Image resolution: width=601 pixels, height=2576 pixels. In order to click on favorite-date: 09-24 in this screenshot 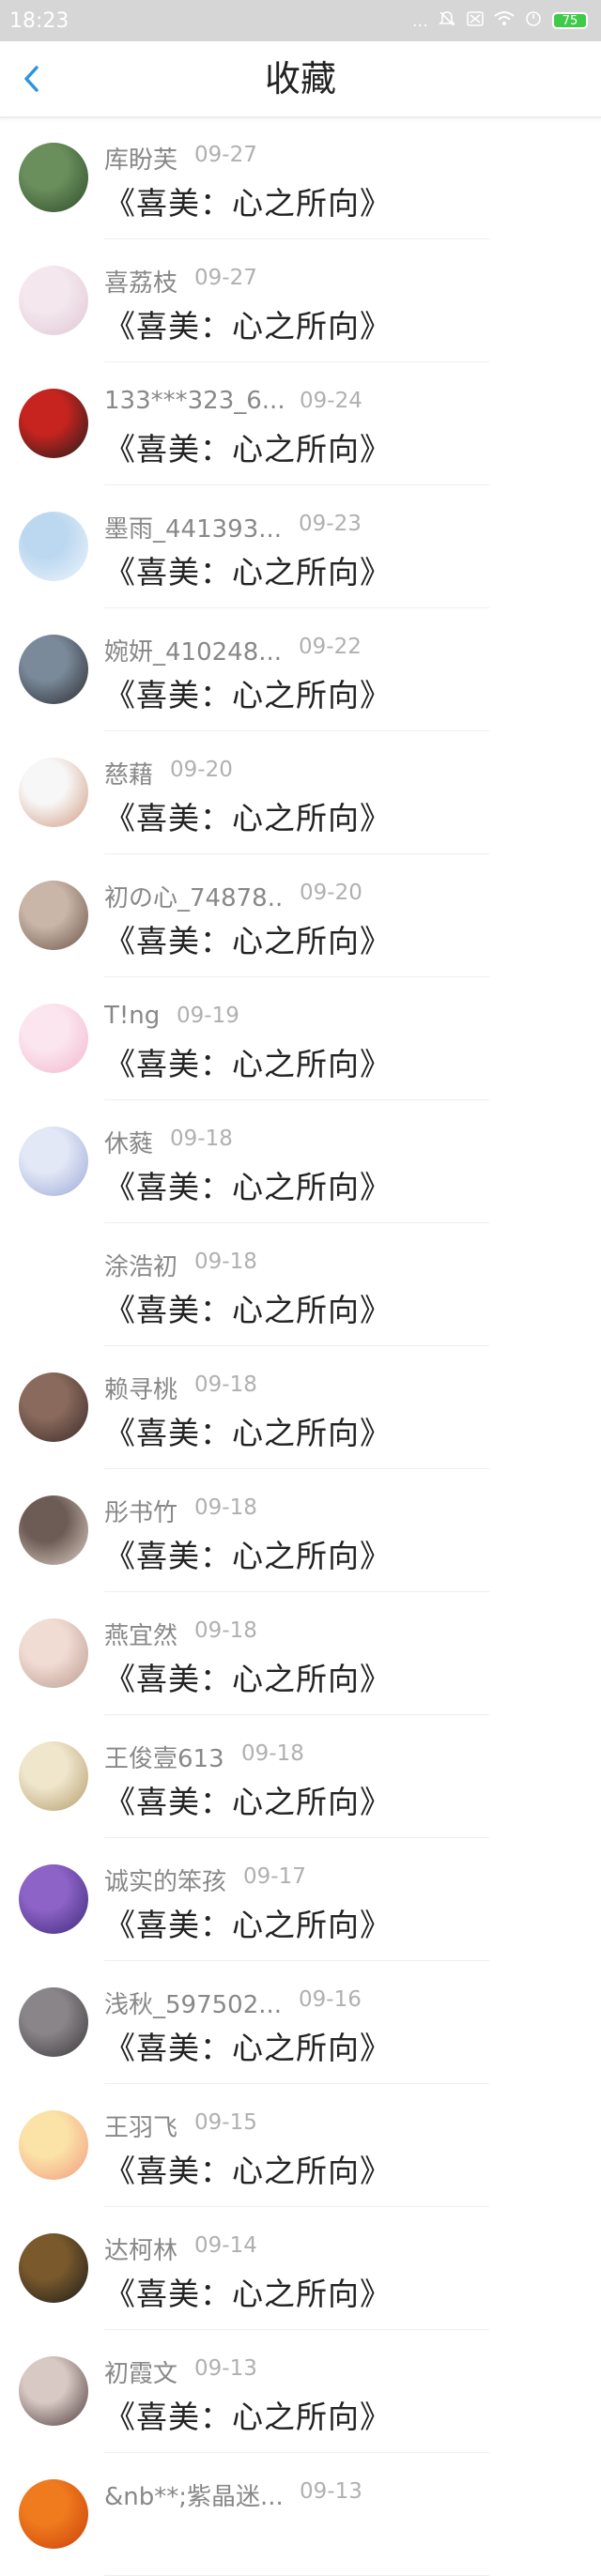, I will do `click(331, 401)`.